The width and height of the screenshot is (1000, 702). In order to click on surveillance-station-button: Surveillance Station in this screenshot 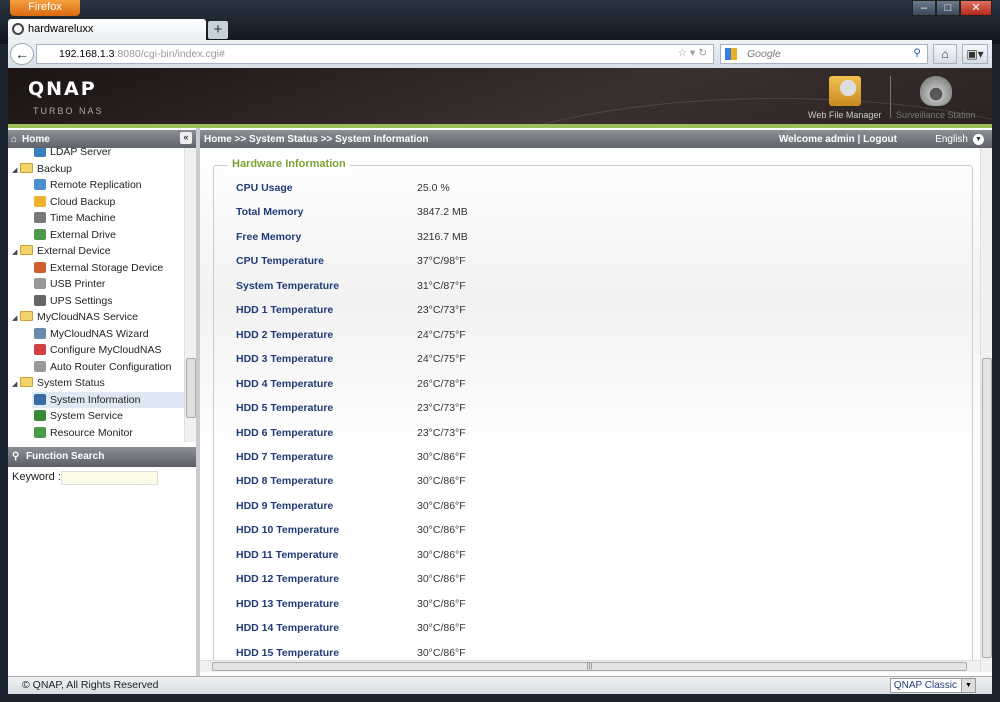, I will do `click(936, 98)`.